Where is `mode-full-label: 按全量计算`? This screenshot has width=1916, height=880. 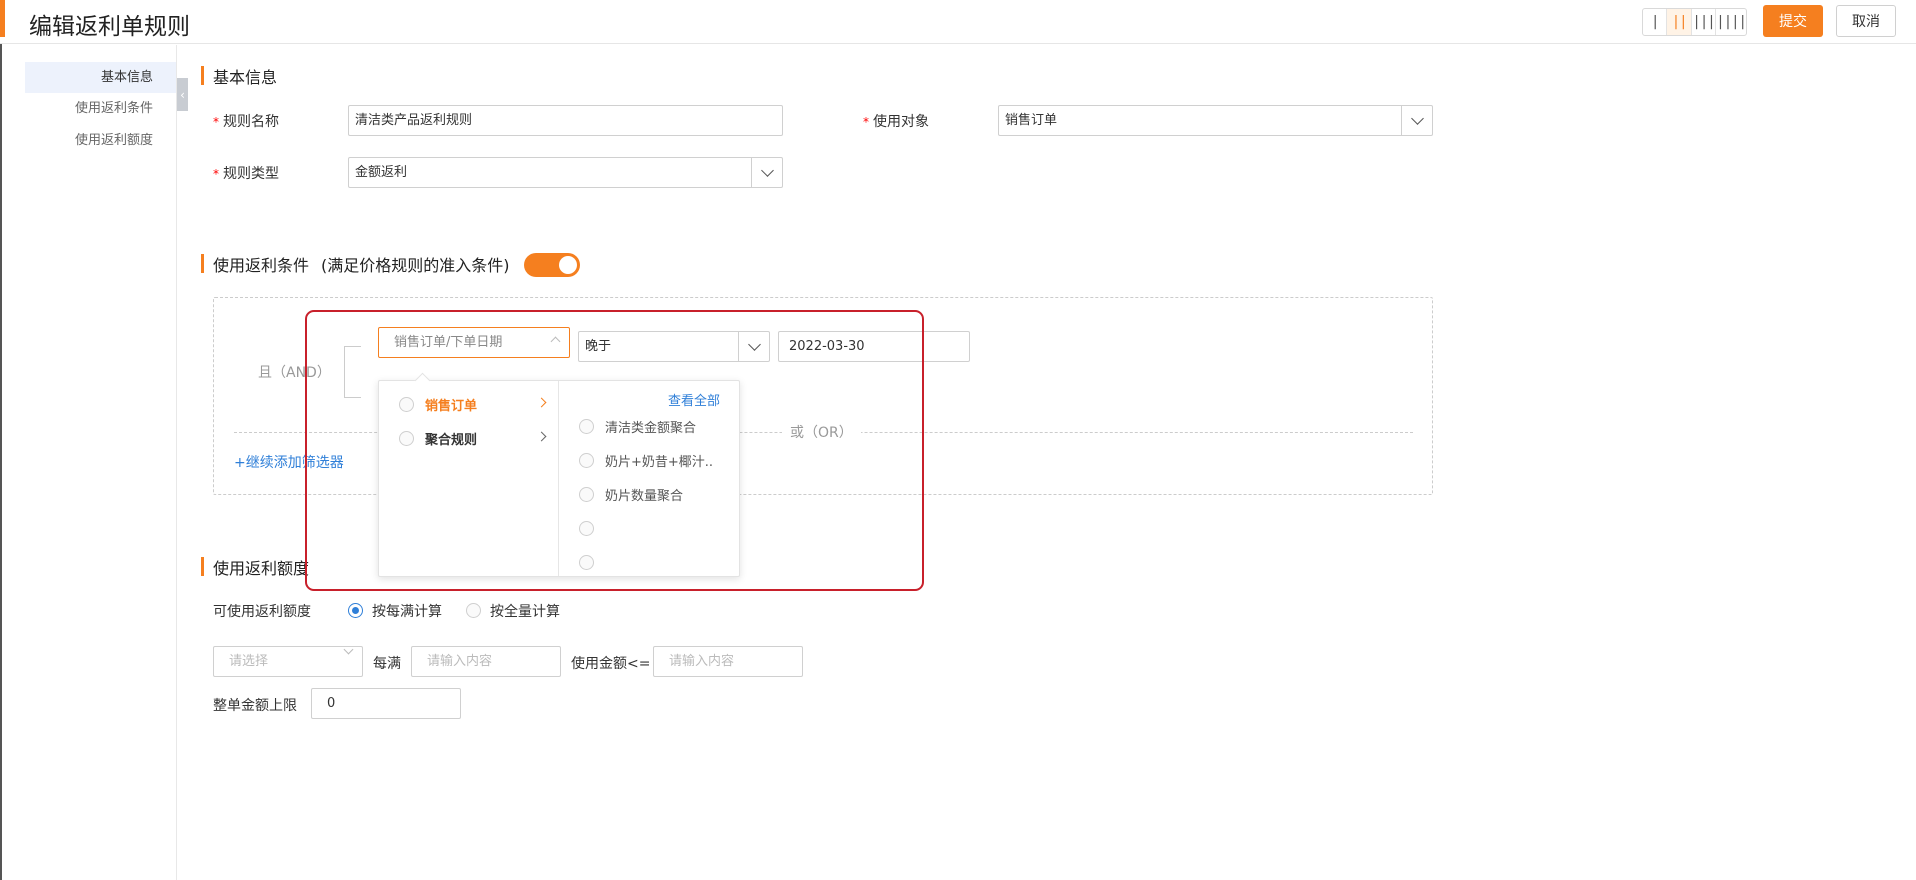 mode-full-label: 按全量计算 is located at coordinates (525, 612).